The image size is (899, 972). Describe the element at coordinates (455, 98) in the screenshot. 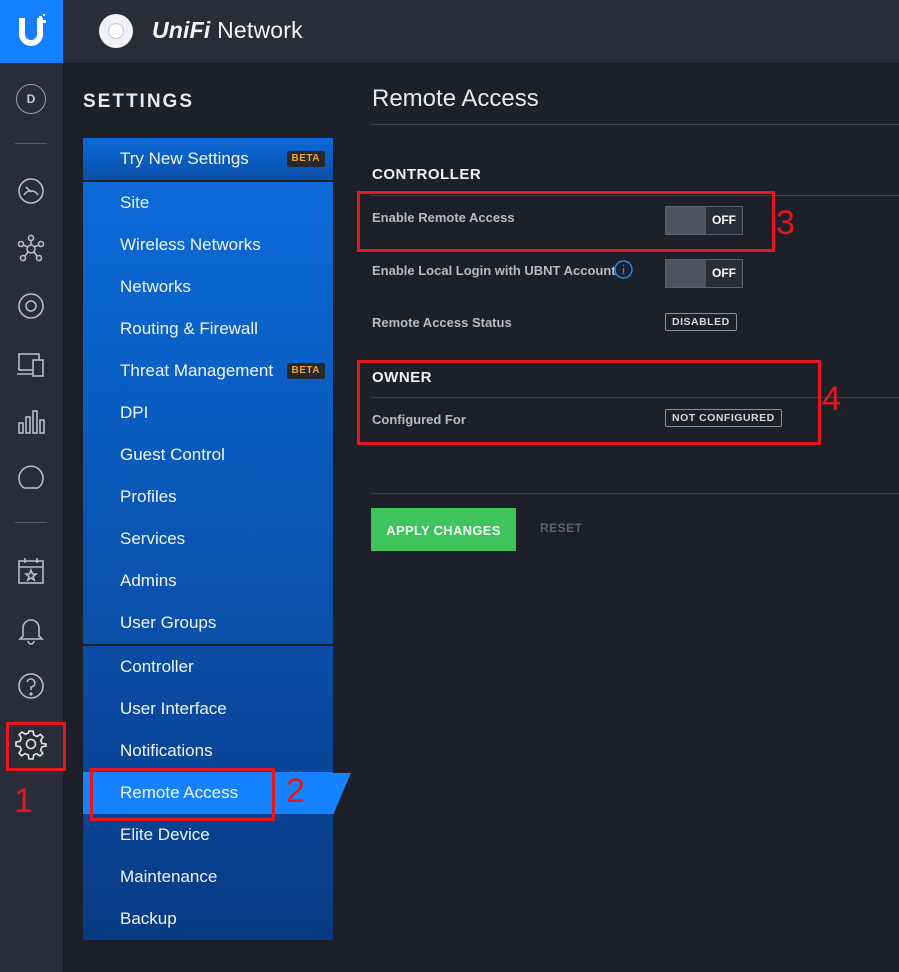

I see `page-title: Remote Access` at that location.